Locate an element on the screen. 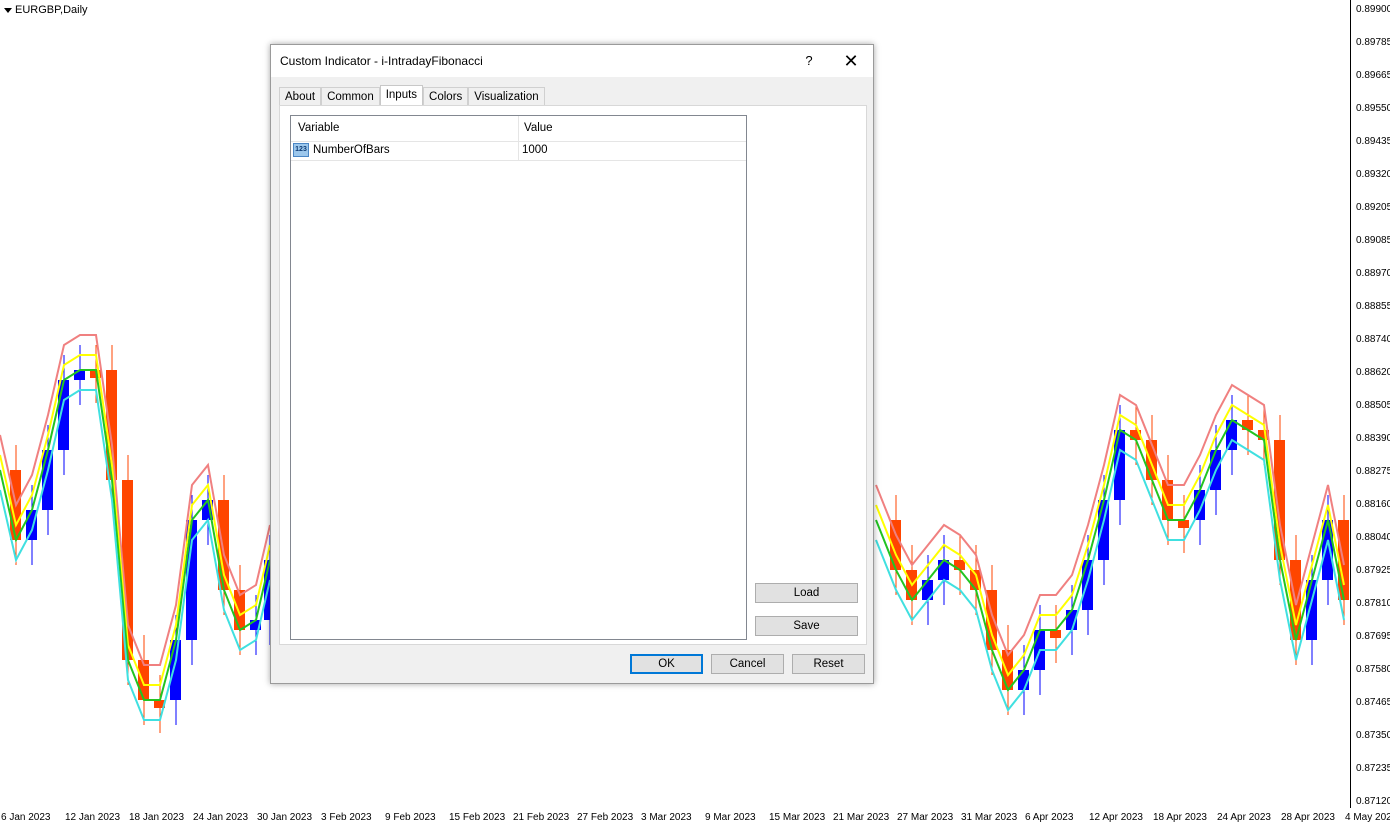  date-label: 4 May 2023 is located at coordinates (1367, 817).